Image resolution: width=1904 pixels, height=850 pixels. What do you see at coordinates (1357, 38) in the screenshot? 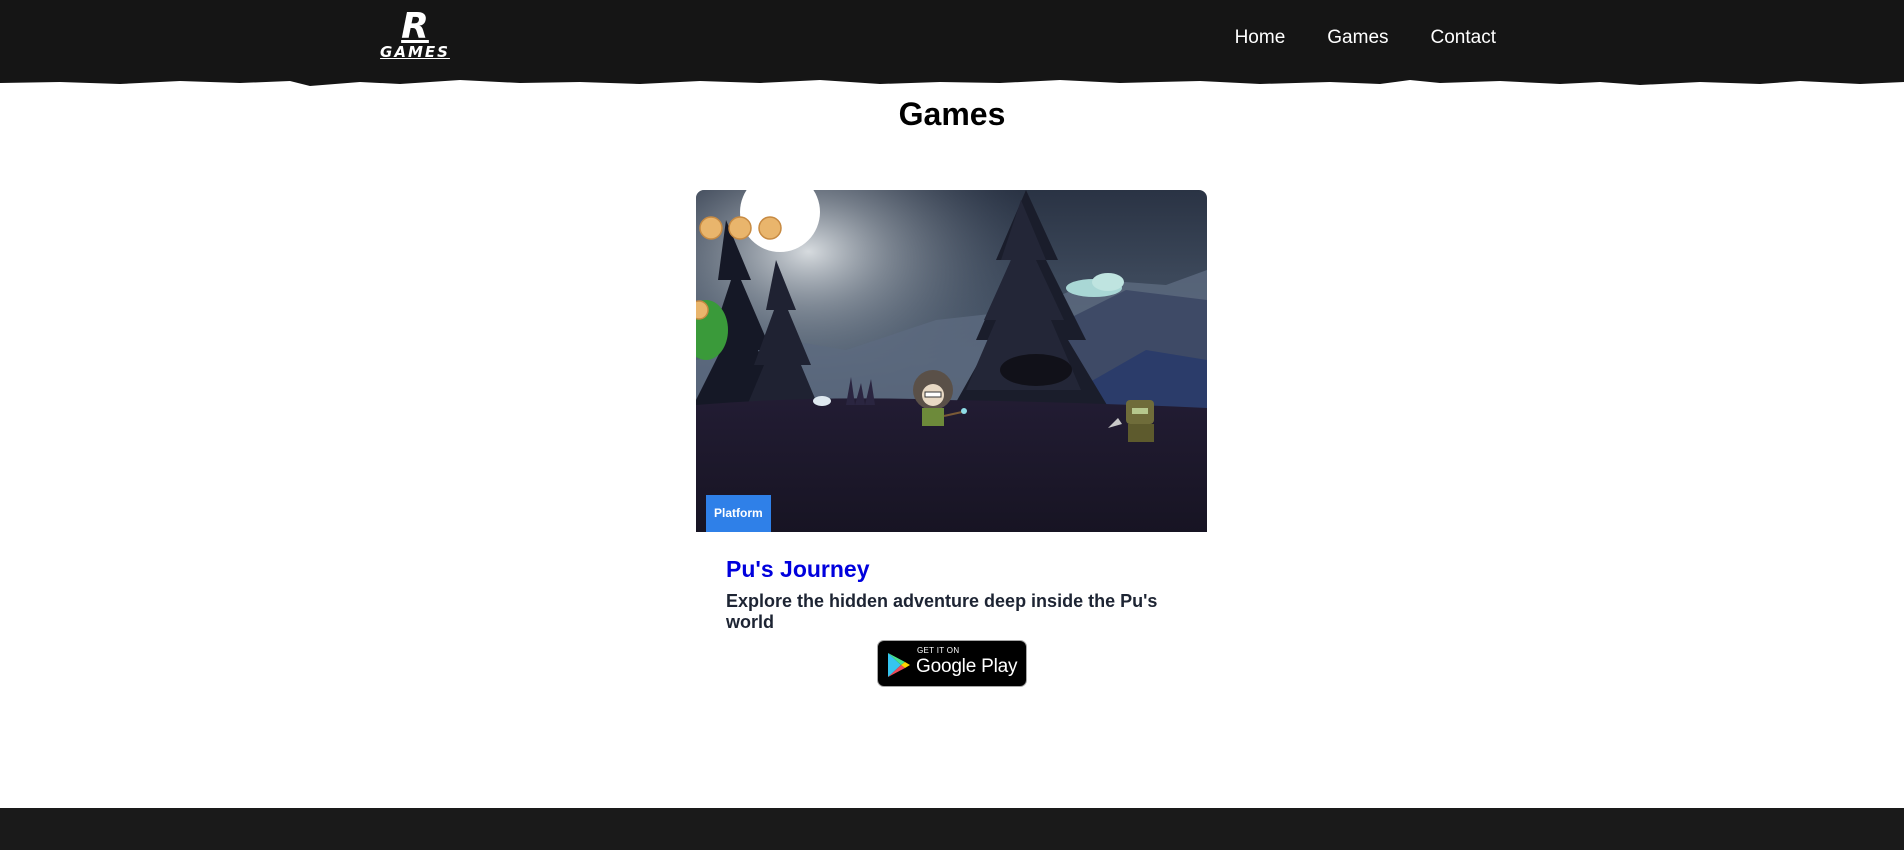
I see `nav-link-games: Games` at bounding box center [1357, 38].